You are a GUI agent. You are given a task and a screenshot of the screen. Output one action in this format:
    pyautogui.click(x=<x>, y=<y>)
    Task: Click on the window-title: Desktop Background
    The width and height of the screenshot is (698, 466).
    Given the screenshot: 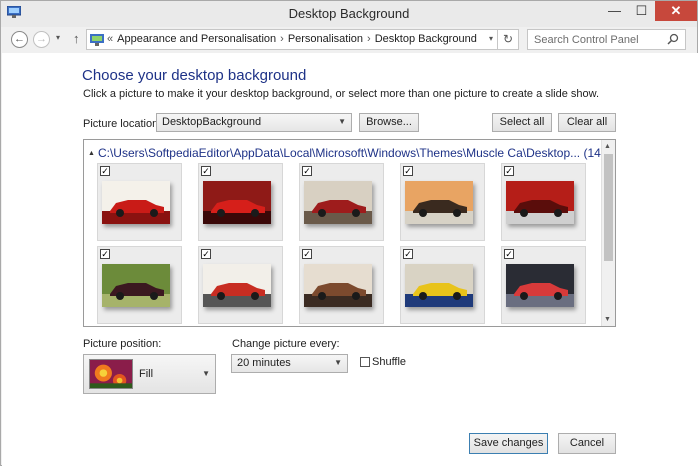 What is the action you would take?
    pyautogui.click(x=349, y=13)
    